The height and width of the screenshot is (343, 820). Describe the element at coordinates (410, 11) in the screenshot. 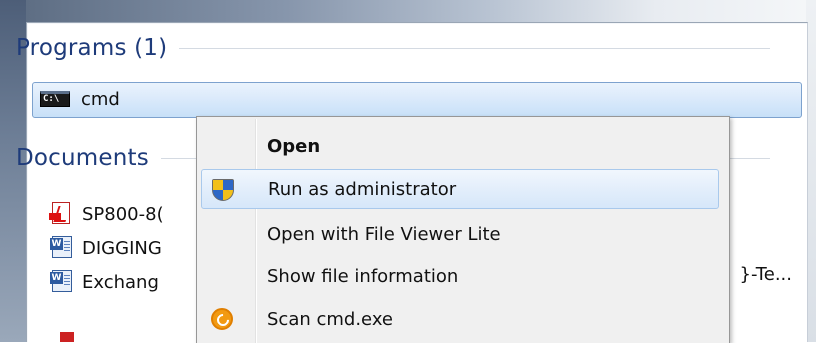

I see `frame-top-border` at that location.